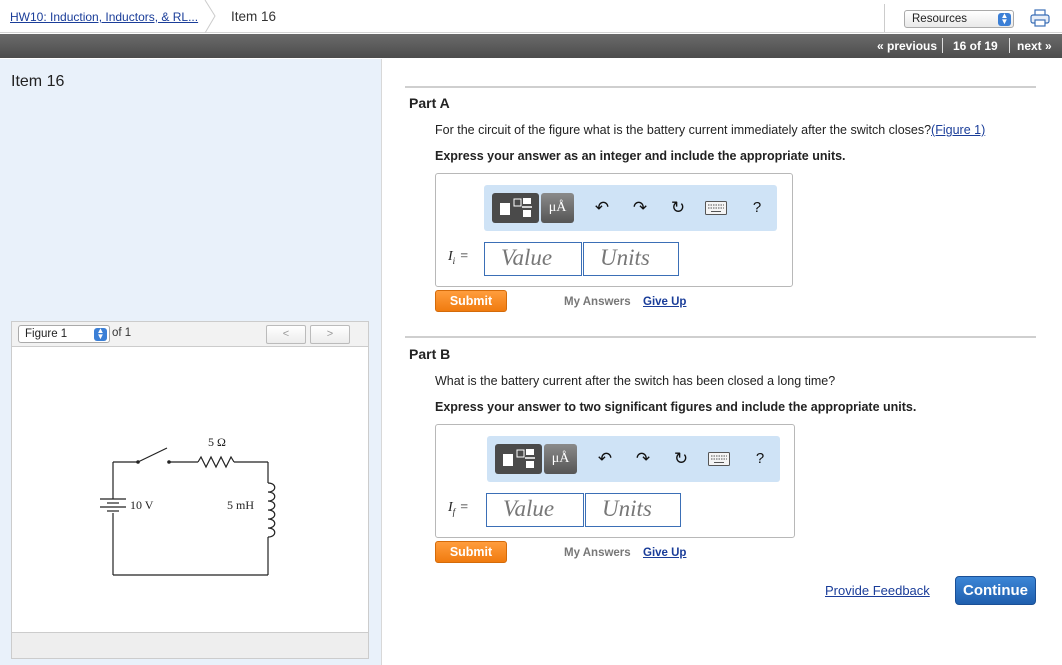  Describe the element at coordinates (38, 81) in the screenshot. I see `page-title: Item 16` at that location.